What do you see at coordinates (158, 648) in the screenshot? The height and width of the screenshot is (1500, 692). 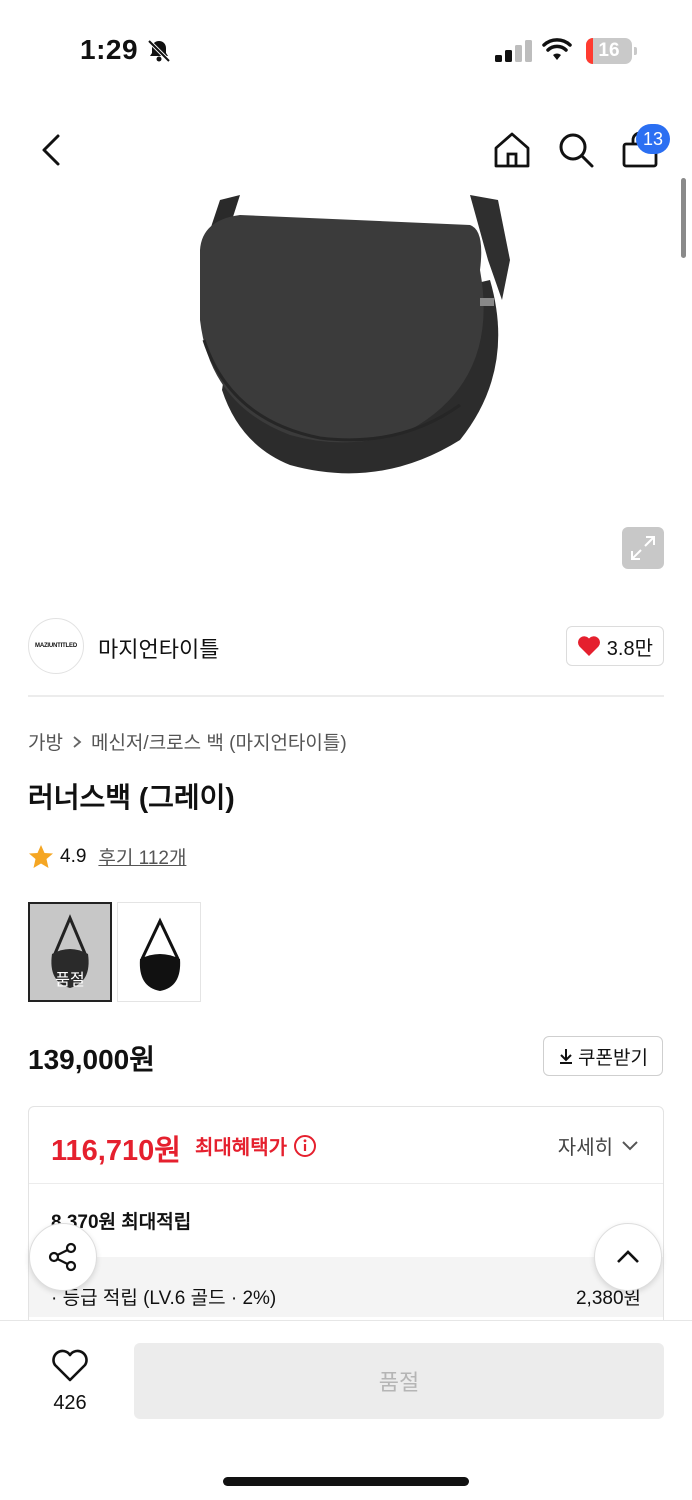 I see `brand-name: 마지언타이틀` at bounding box center [158, 648].